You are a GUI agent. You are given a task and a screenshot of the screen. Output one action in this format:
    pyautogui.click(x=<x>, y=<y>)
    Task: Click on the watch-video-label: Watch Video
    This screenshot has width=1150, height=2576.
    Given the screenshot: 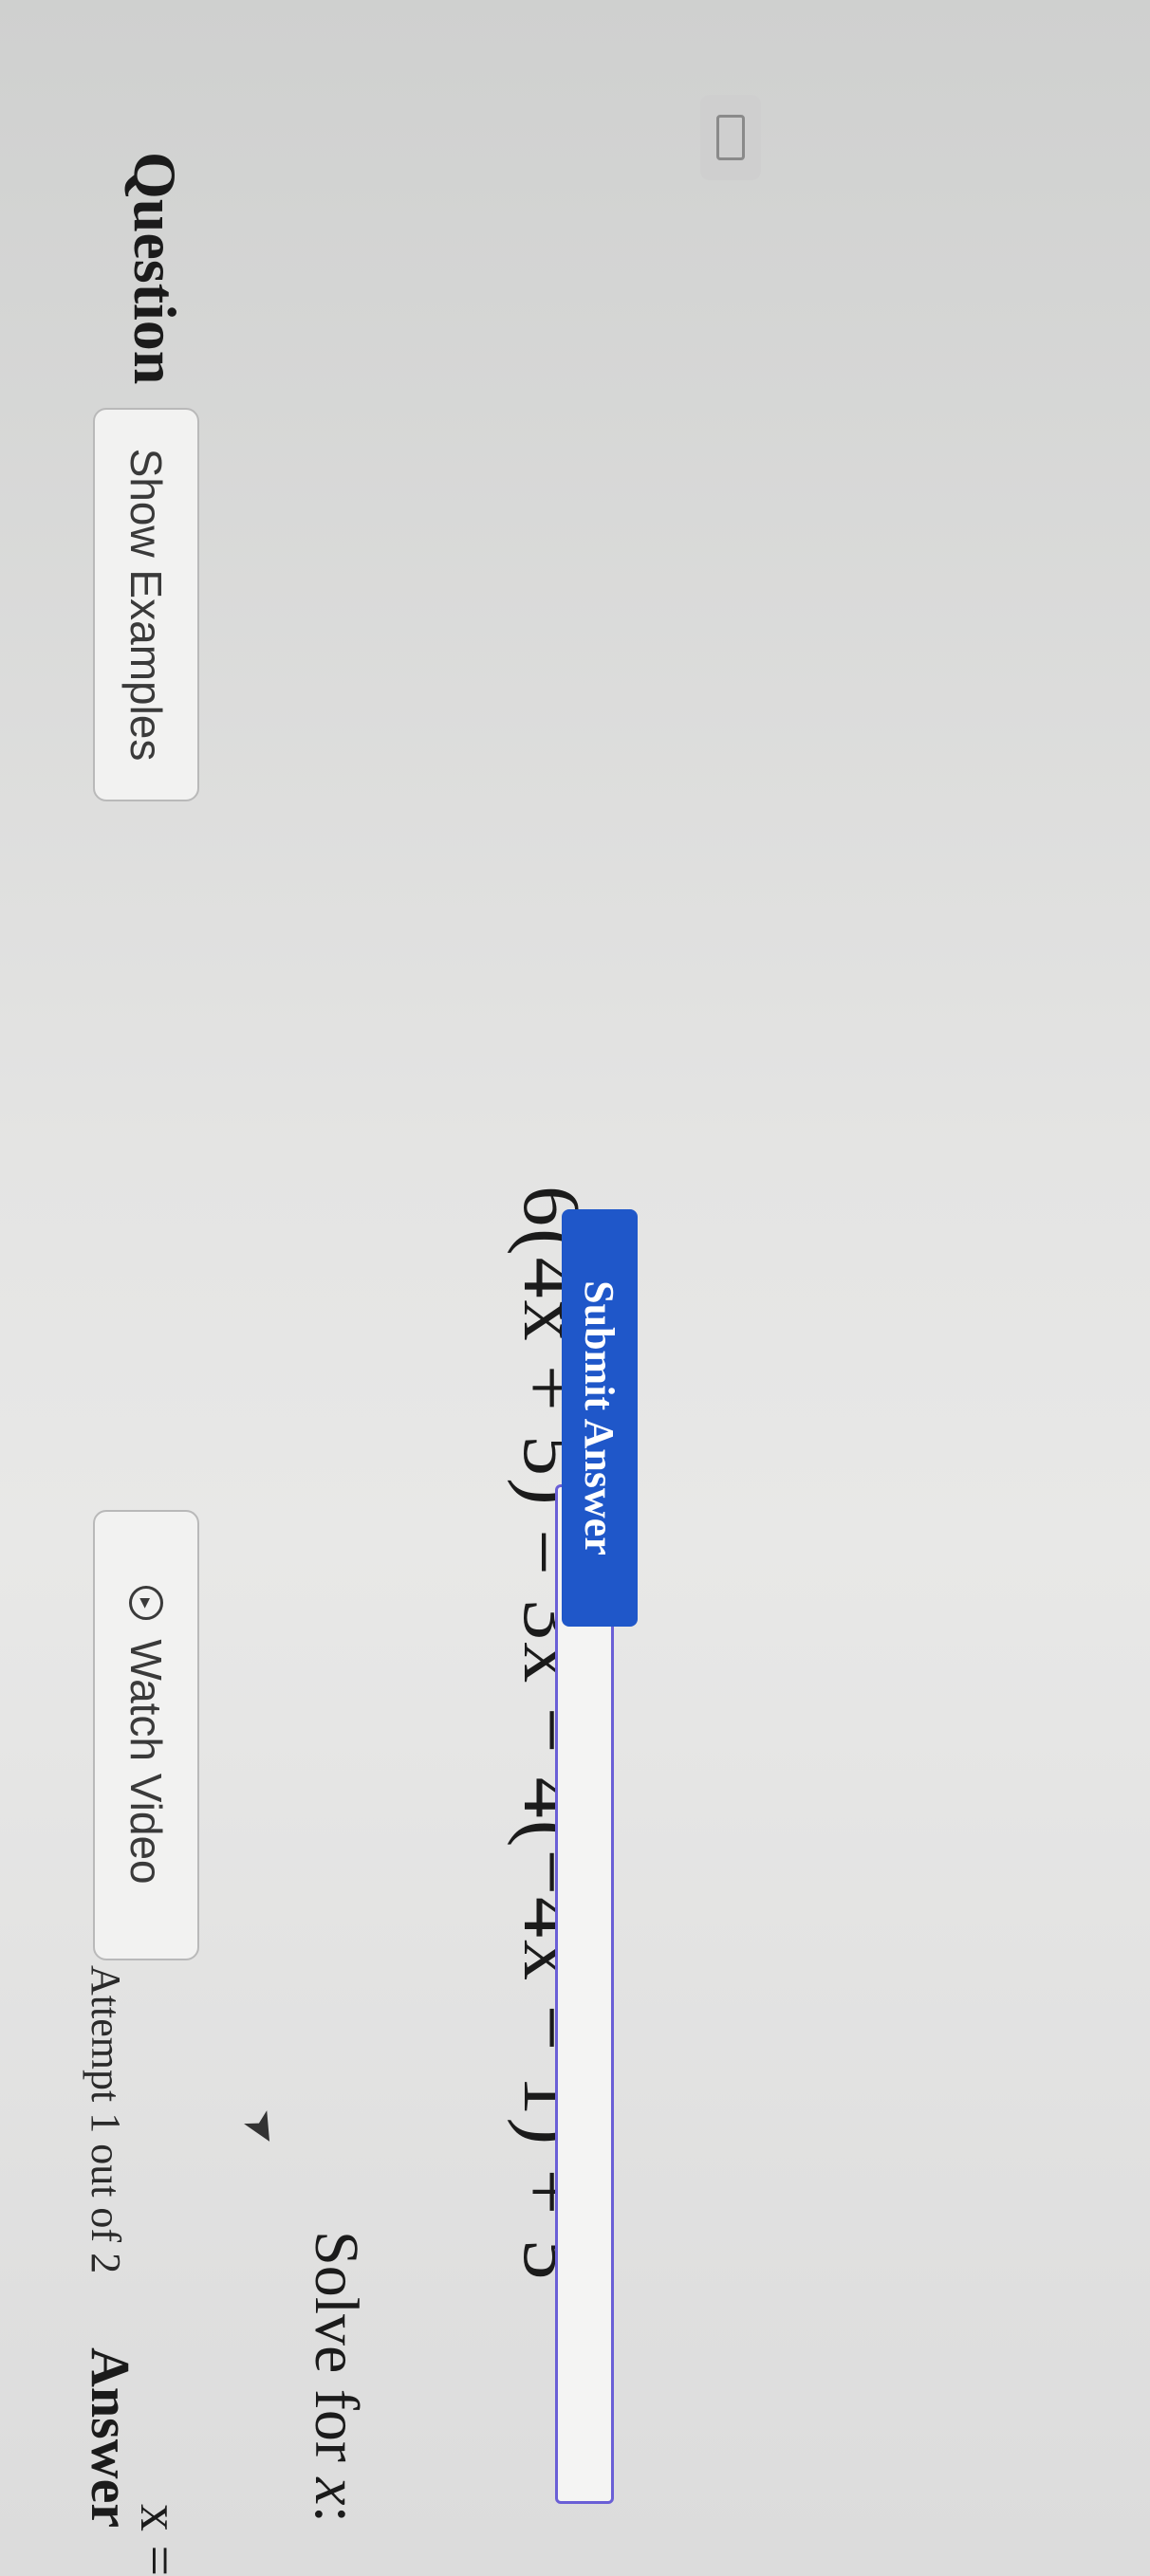 What is the action you would take?
    pyautogui.click(x=146, y=1762)
    